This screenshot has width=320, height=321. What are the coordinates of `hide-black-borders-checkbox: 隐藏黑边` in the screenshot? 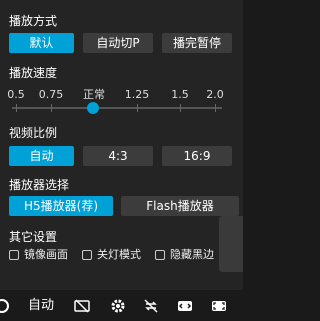 It's located at (184, 254).